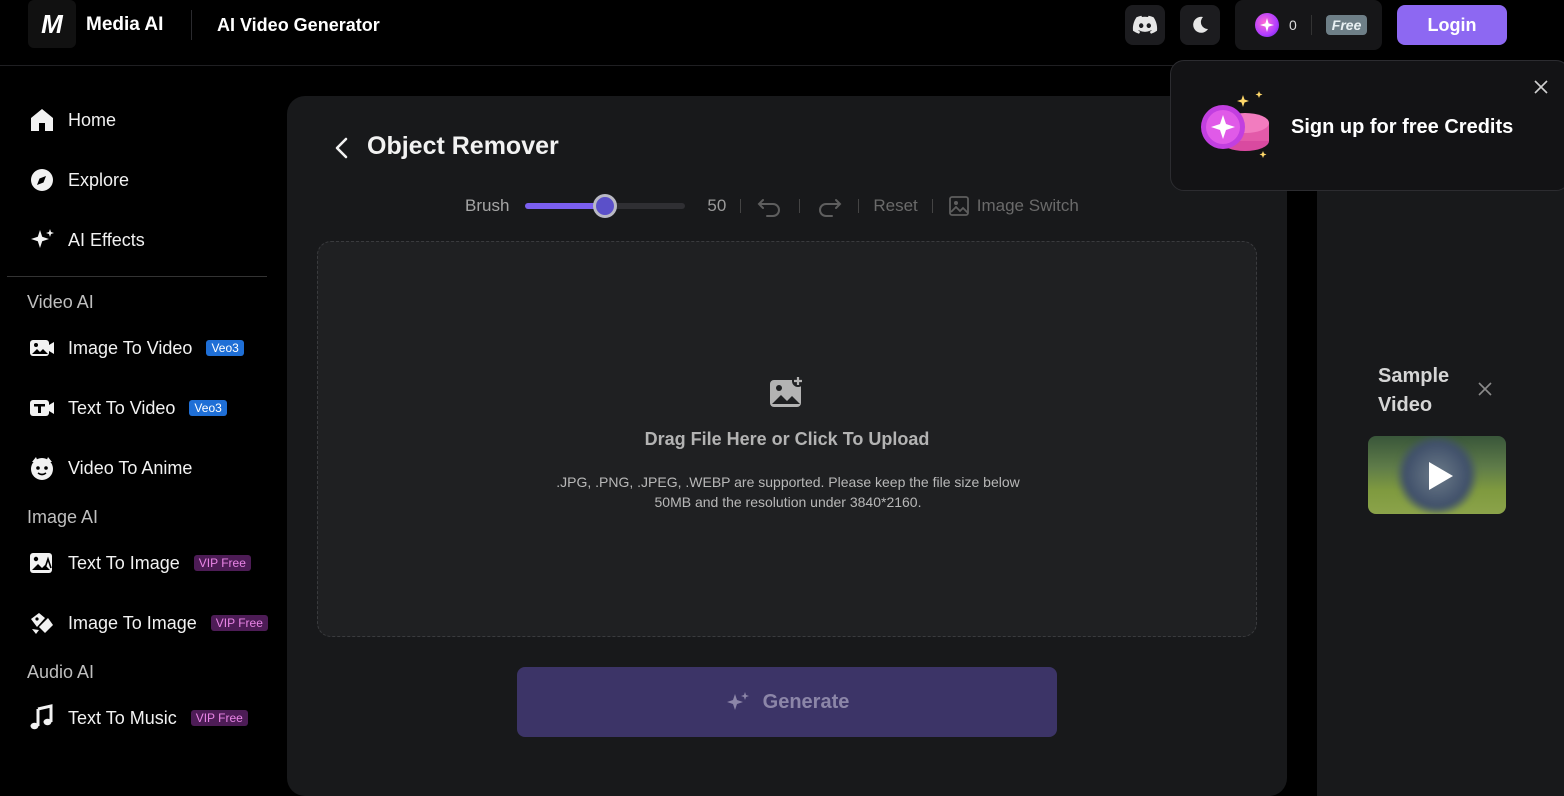 This screenshot has height=796, width=1564. I want to click on group-label-video-ai: Video AI, so click(60, 302).